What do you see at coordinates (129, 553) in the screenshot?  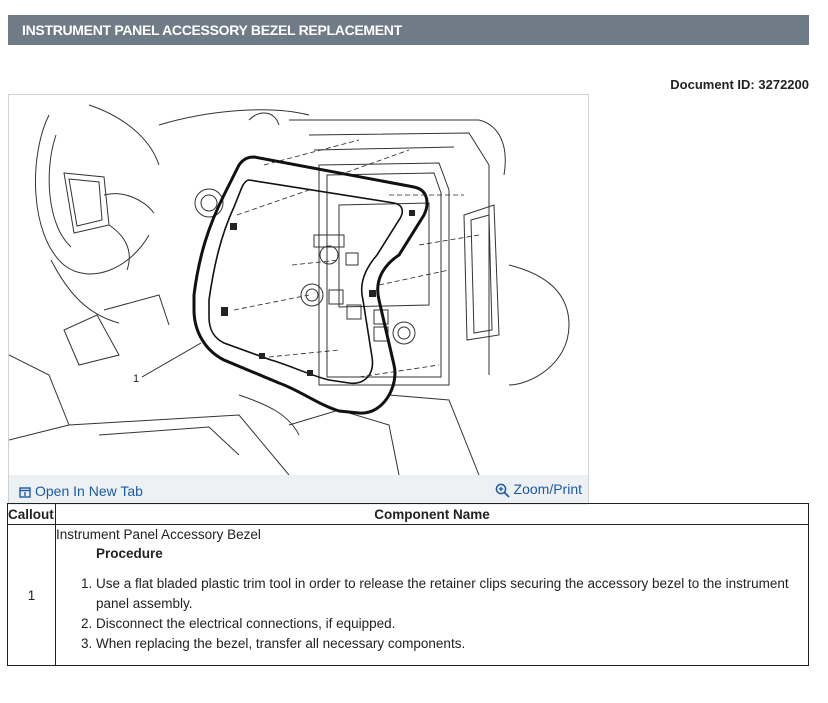 I see `procedure-heading: Procedure` at bounding box center [129, 553].